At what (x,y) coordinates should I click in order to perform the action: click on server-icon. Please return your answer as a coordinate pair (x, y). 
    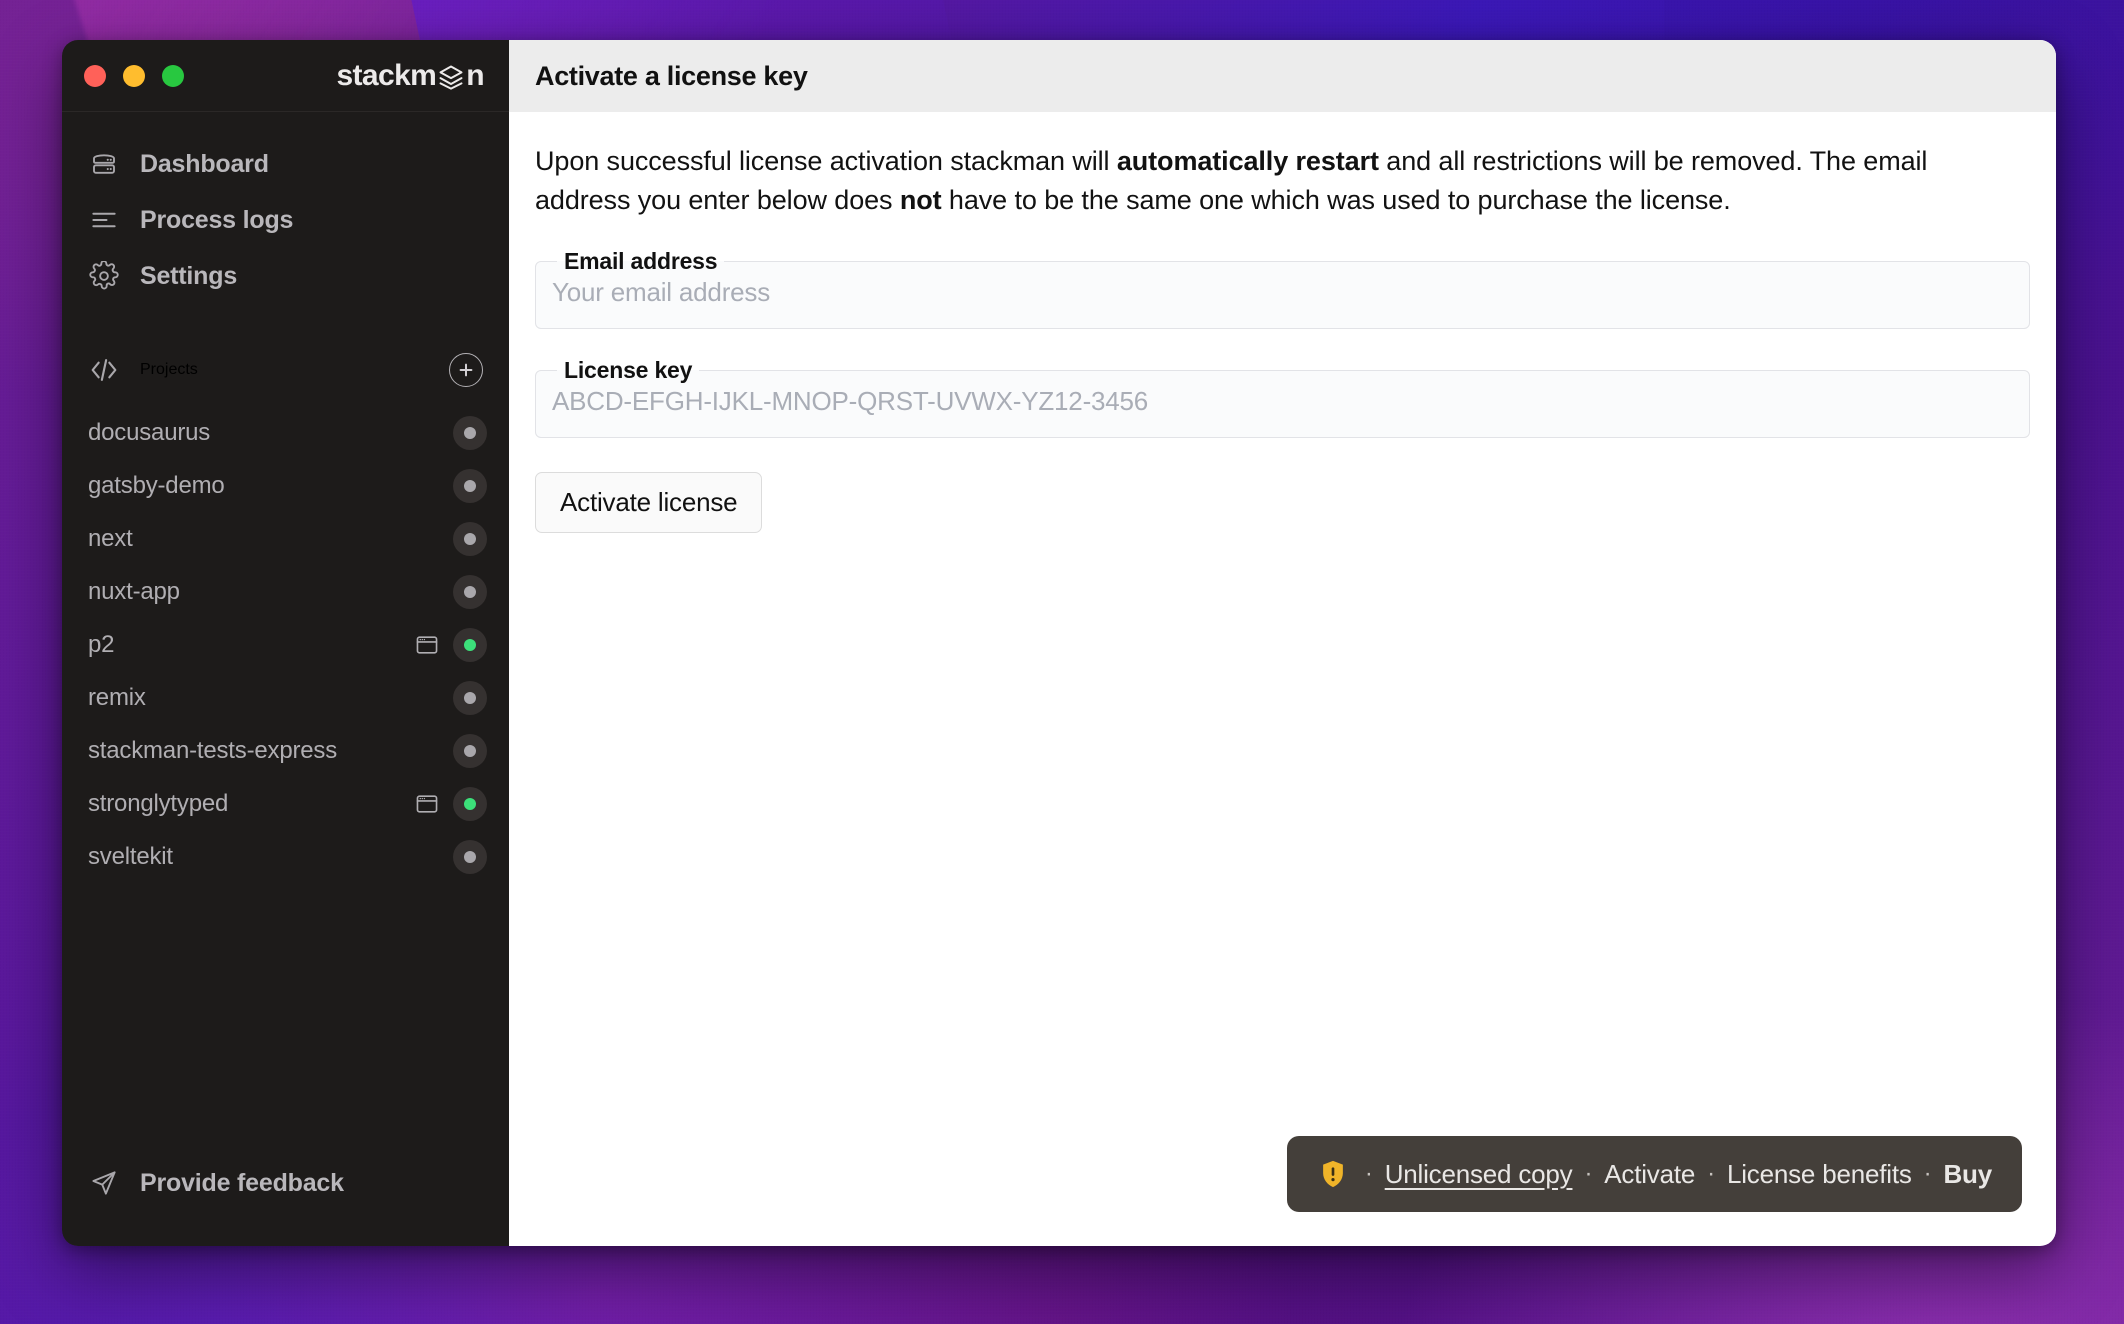
    Looking at the image, I should click on (104, 164).